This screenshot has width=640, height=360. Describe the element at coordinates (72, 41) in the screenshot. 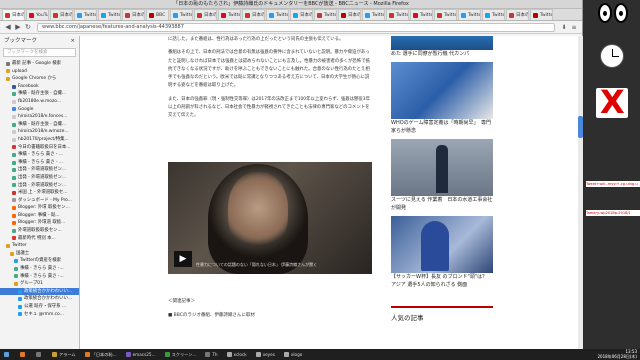

I see `close-icon: ×` at that location.